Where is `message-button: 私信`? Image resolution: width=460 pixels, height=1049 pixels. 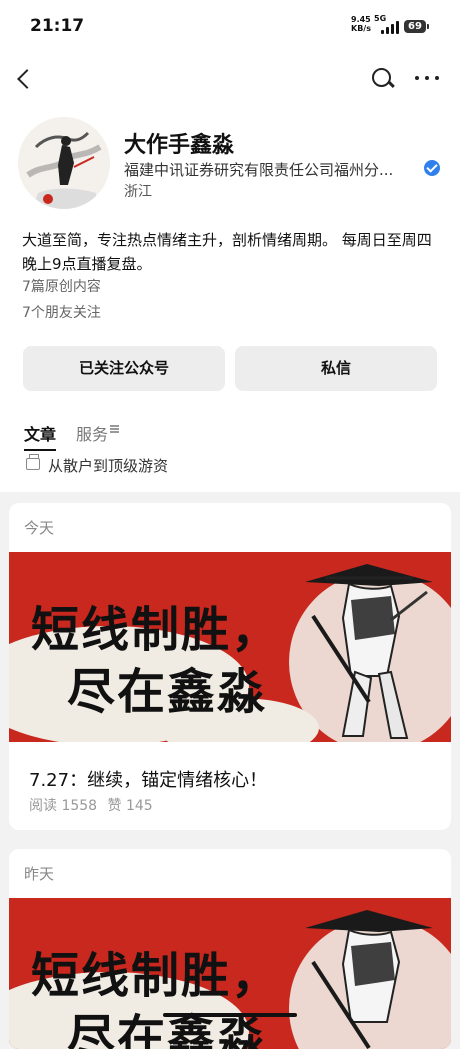 message-button: 私信 is located at coordinates (336, 368).